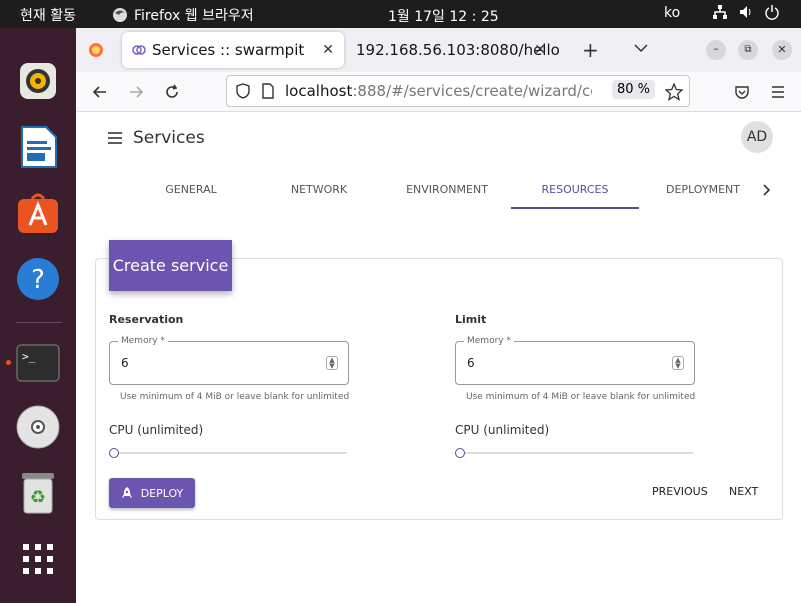 The height and width of the screenshot is (603, 801). Describe the element at coordinates (48, 15) in the screenshot. I see `activities-button: 현재 활동` at that location.